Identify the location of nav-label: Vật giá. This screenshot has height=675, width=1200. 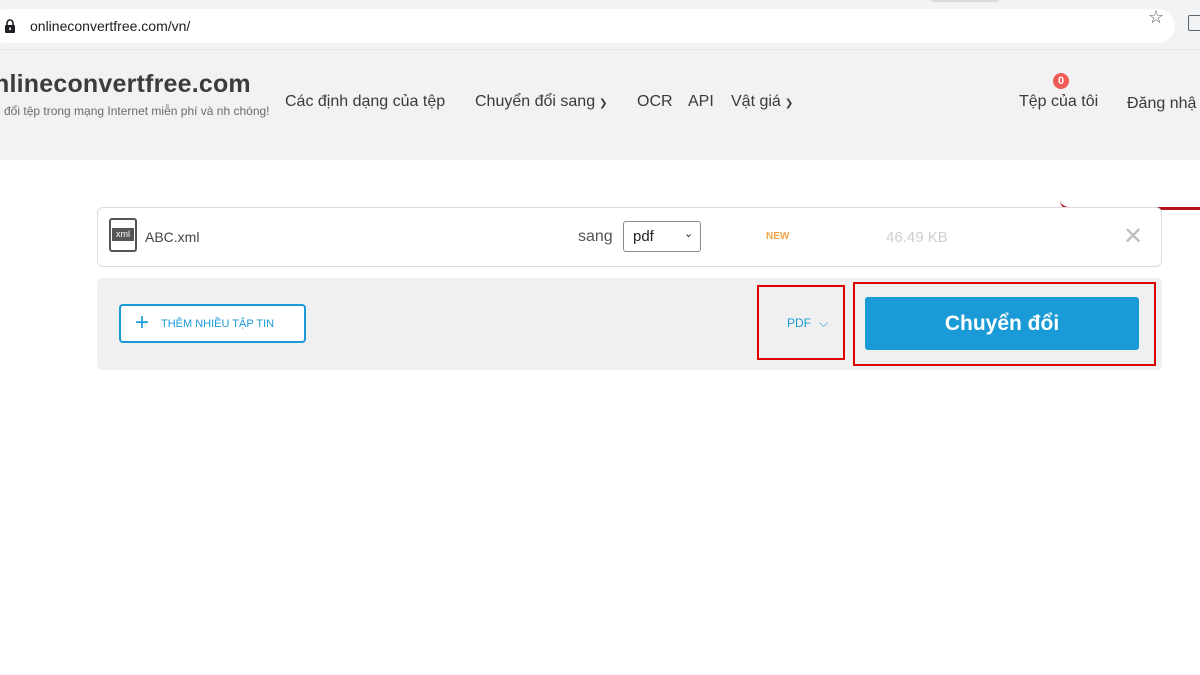
(756, 101).